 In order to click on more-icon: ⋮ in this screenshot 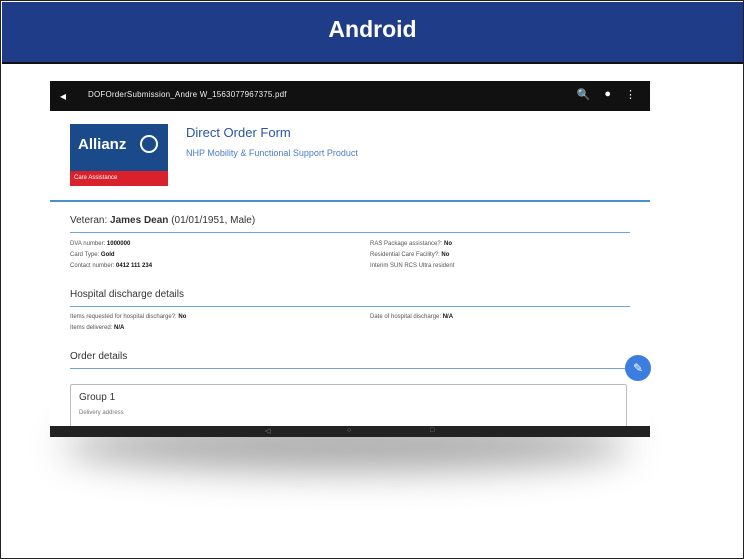, I will do `click(630, 94)`.